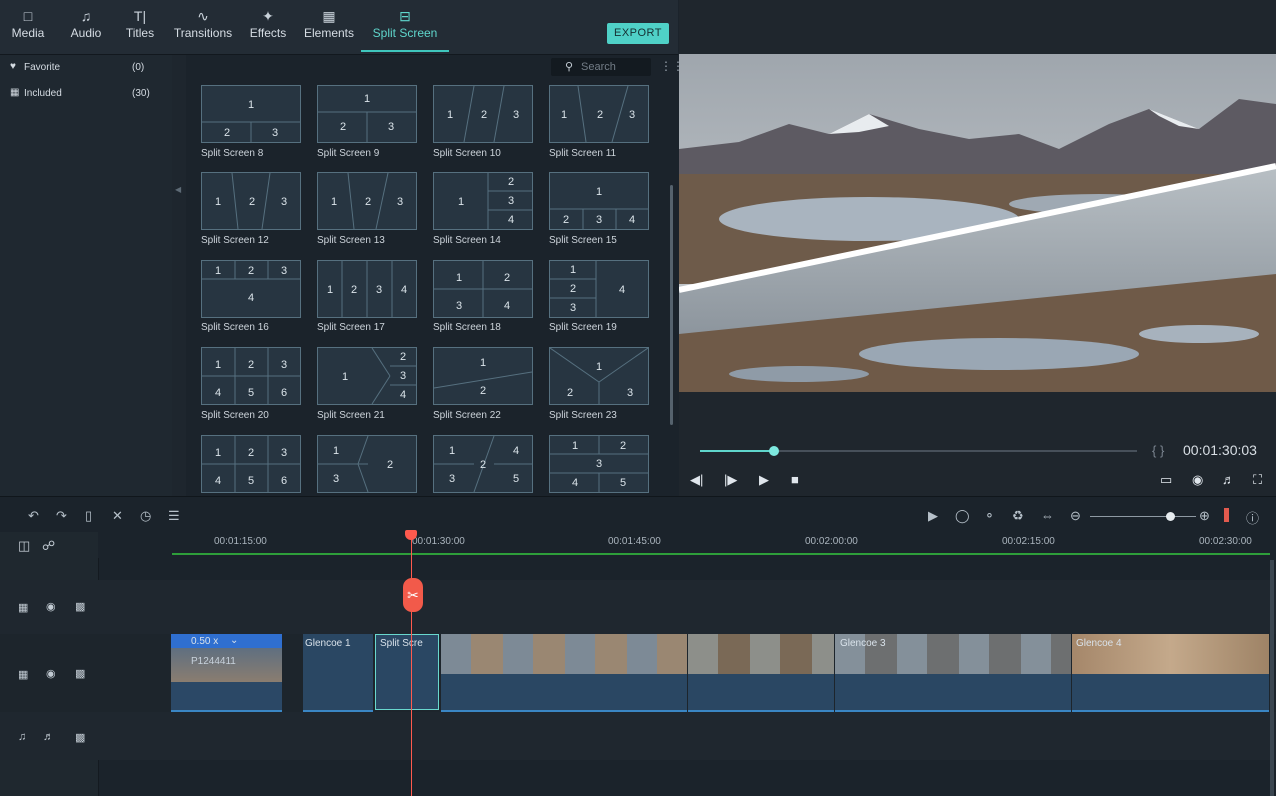  I want to click on zoom-out-icon: ⊖, so click(1075, 516).